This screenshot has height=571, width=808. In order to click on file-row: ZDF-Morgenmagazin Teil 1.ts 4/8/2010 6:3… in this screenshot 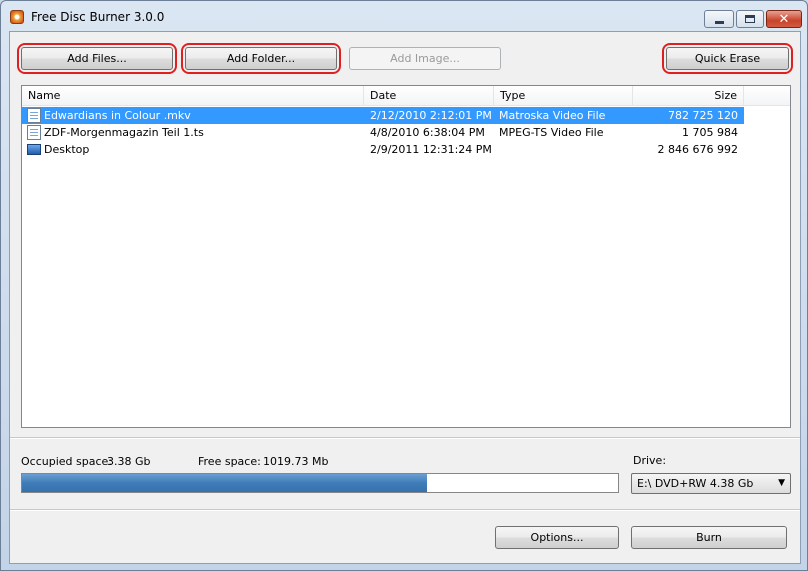, I will do `click(383, 132)`.